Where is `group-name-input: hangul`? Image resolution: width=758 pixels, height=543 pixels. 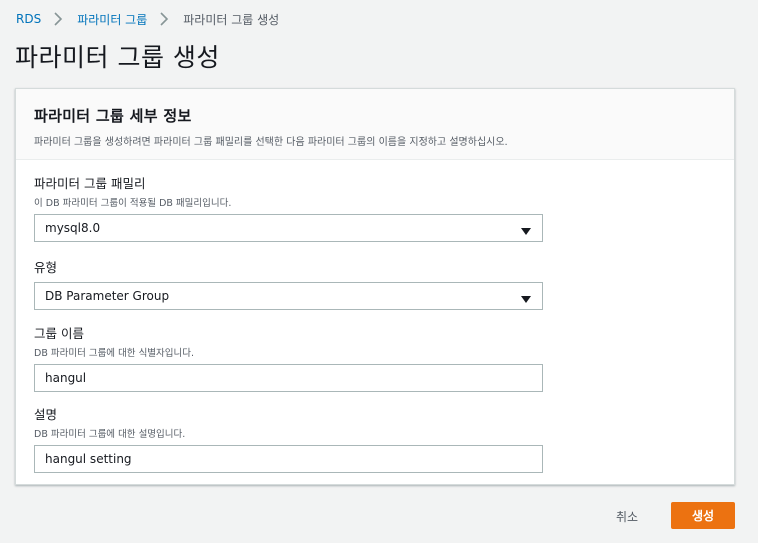
group-name-input: hangul is located at coordinates (288, 378).